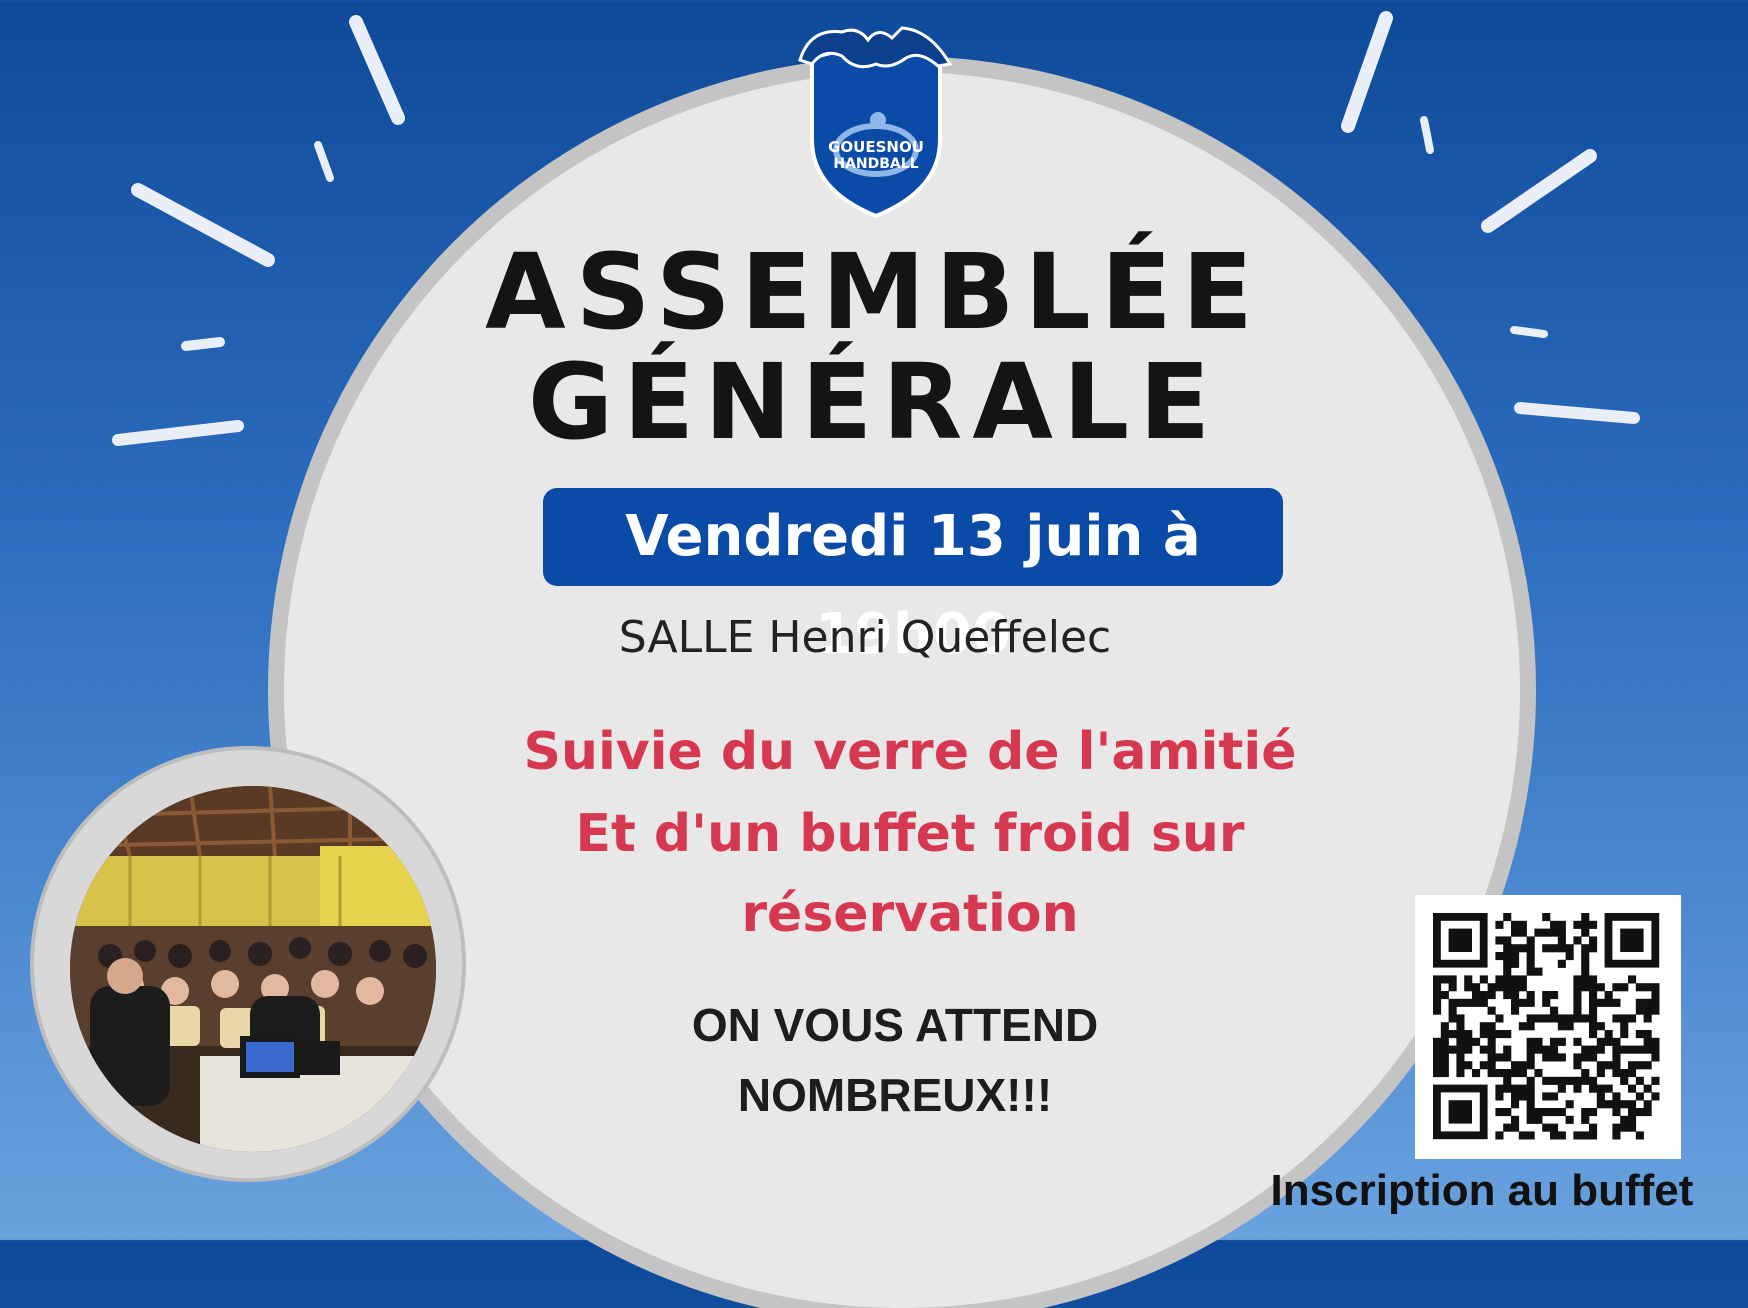 The width and height of the screenshot is (1748, 1308). What do you see at coordinates (865, 637) in the screenshot?
I see `venue-text: SALLE Henri Queffelec` at bounding box center [865, 637].